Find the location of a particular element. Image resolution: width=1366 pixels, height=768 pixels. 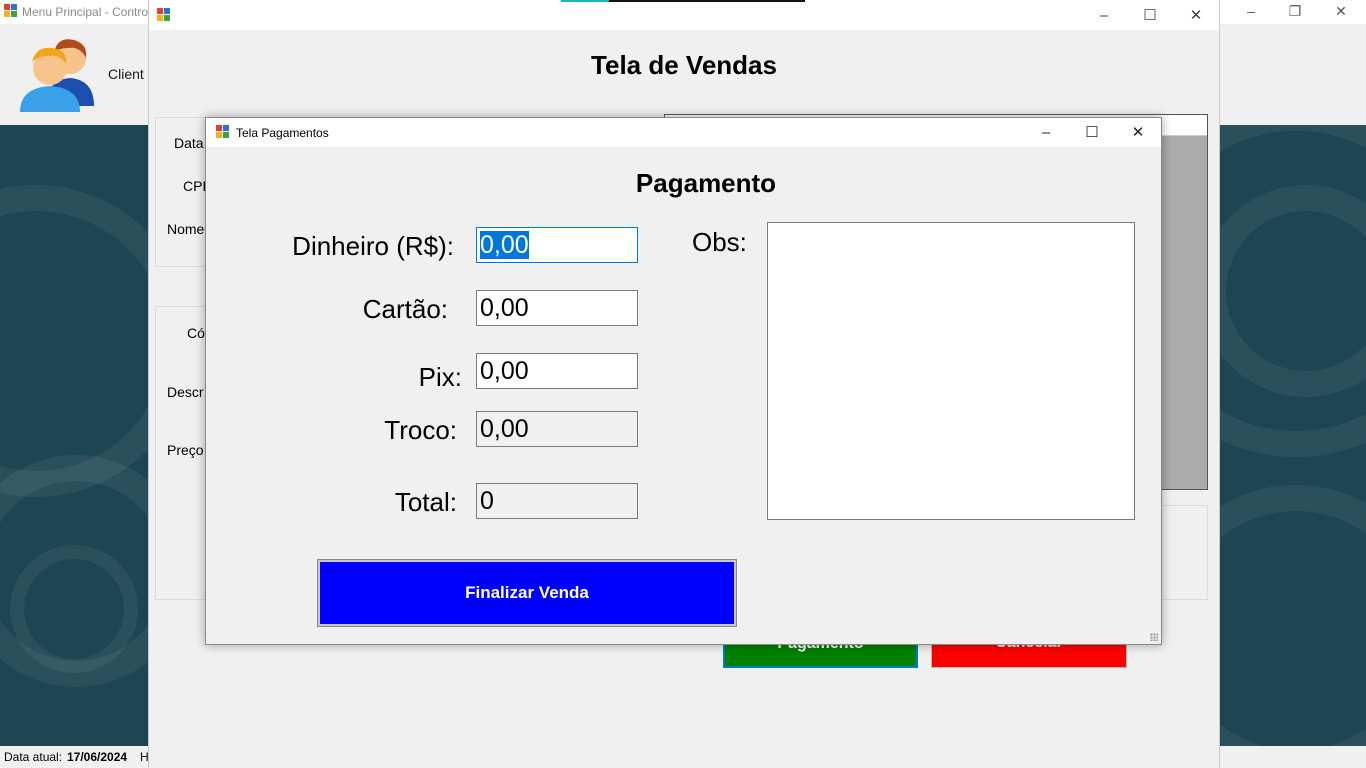

troco-label: Troco: is located at coordinates (420, 430).